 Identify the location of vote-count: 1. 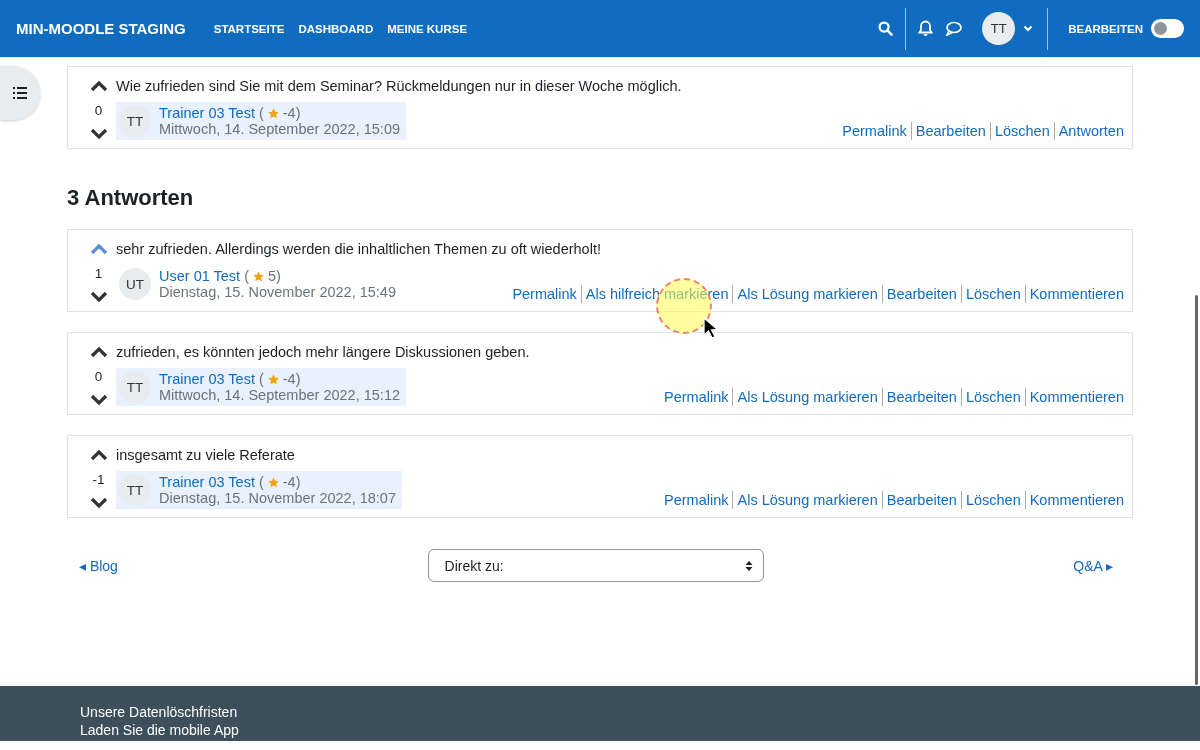
(98, 273).